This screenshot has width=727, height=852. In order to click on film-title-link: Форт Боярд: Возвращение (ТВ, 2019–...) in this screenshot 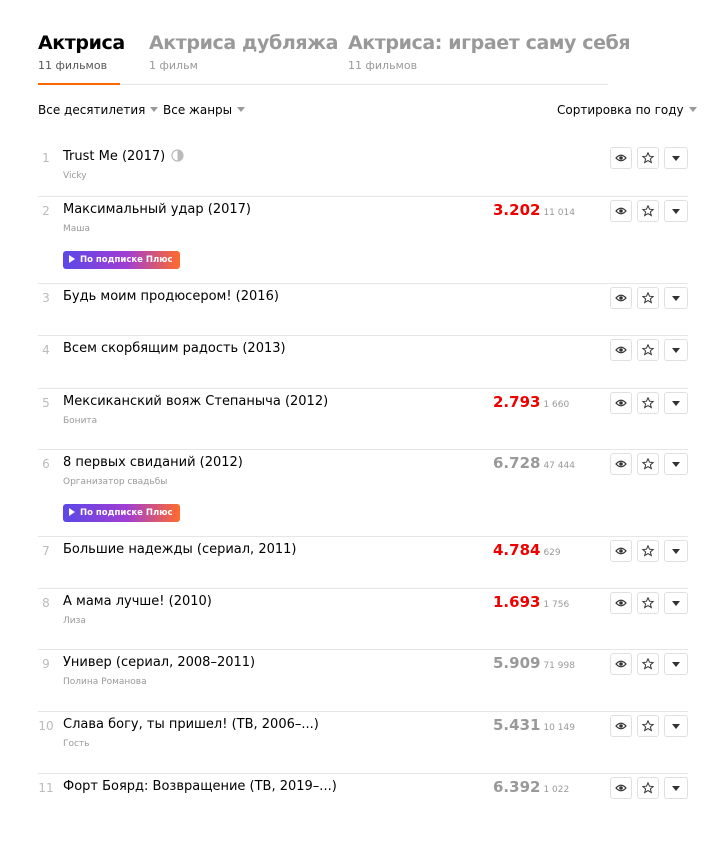, I will do `click(200, 786)`.